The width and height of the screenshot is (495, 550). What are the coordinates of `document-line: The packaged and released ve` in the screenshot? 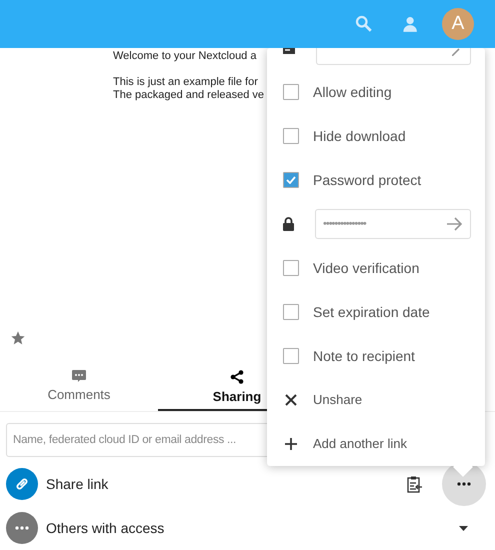 It's located at (188, 95).